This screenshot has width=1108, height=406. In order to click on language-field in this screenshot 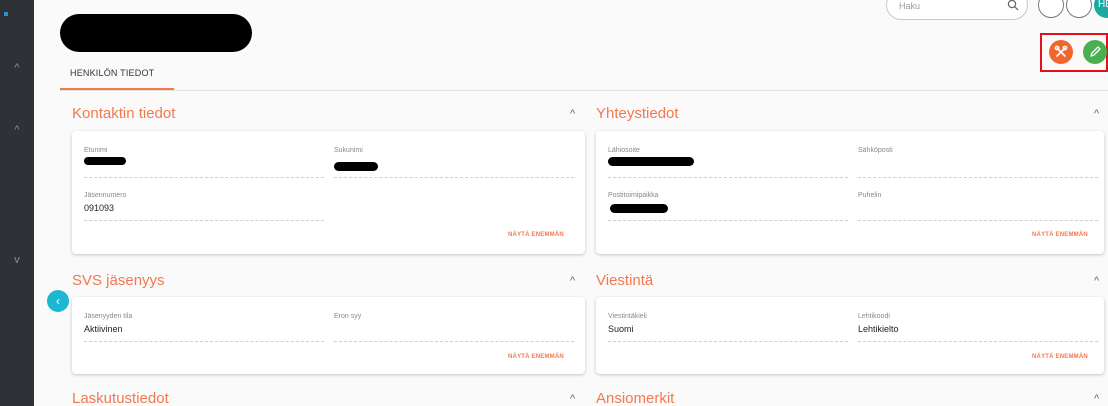, I will do `click(728, 341)`.